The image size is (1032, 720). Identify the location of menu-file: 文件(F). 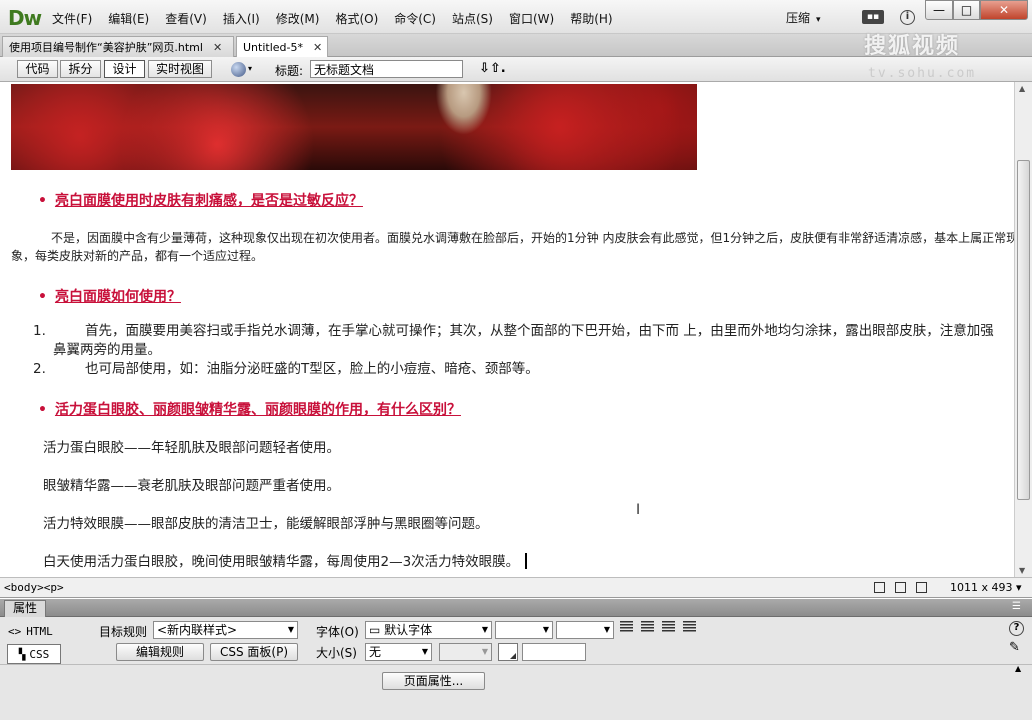
(72, 18).